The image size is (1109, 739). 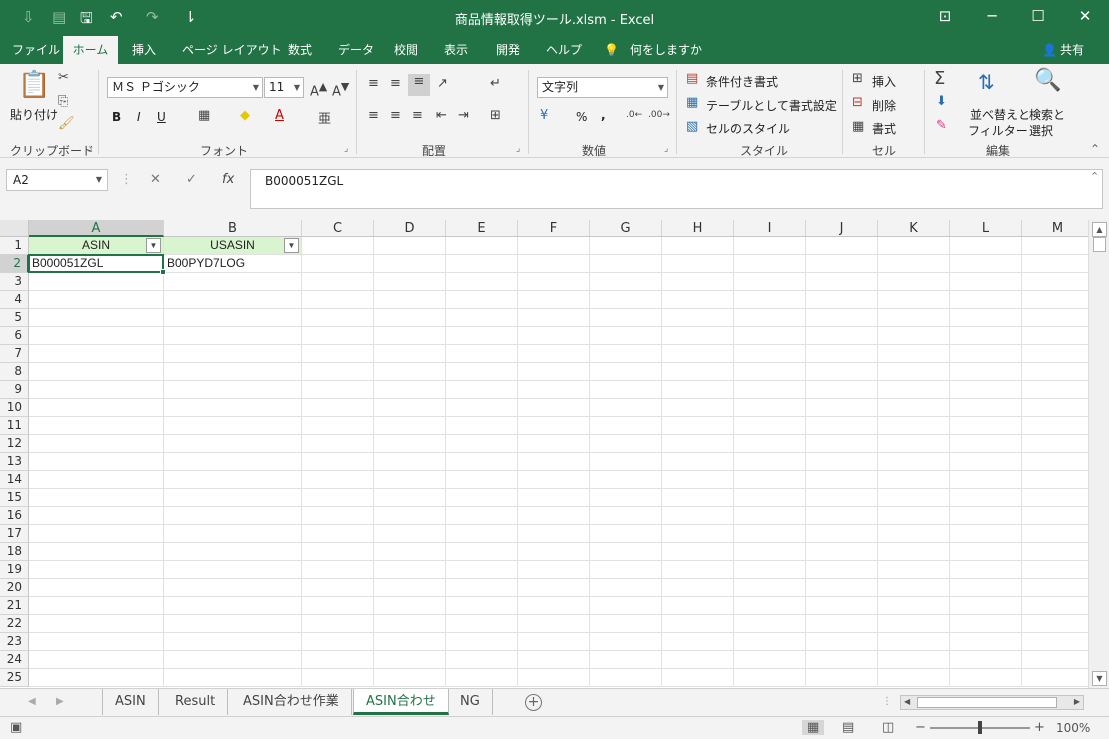 What do you see at coordinates (986, 480) in the screenshot?
I see `cell-l14` at bounding box center [986, 480].